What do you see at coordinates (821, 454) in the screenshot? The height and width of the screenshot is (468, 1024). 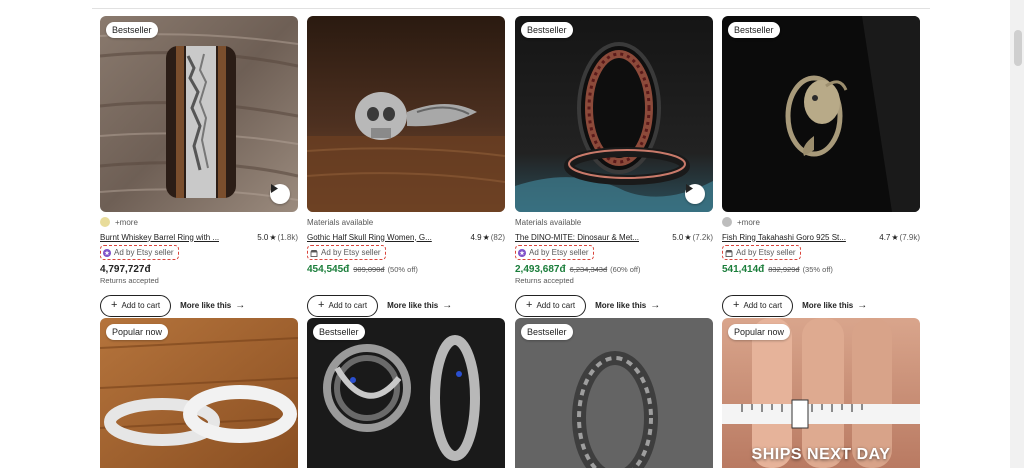 I see `ships-next-day-overlay: SHIPS NEXT DAY` at bounding box center [821, 454].